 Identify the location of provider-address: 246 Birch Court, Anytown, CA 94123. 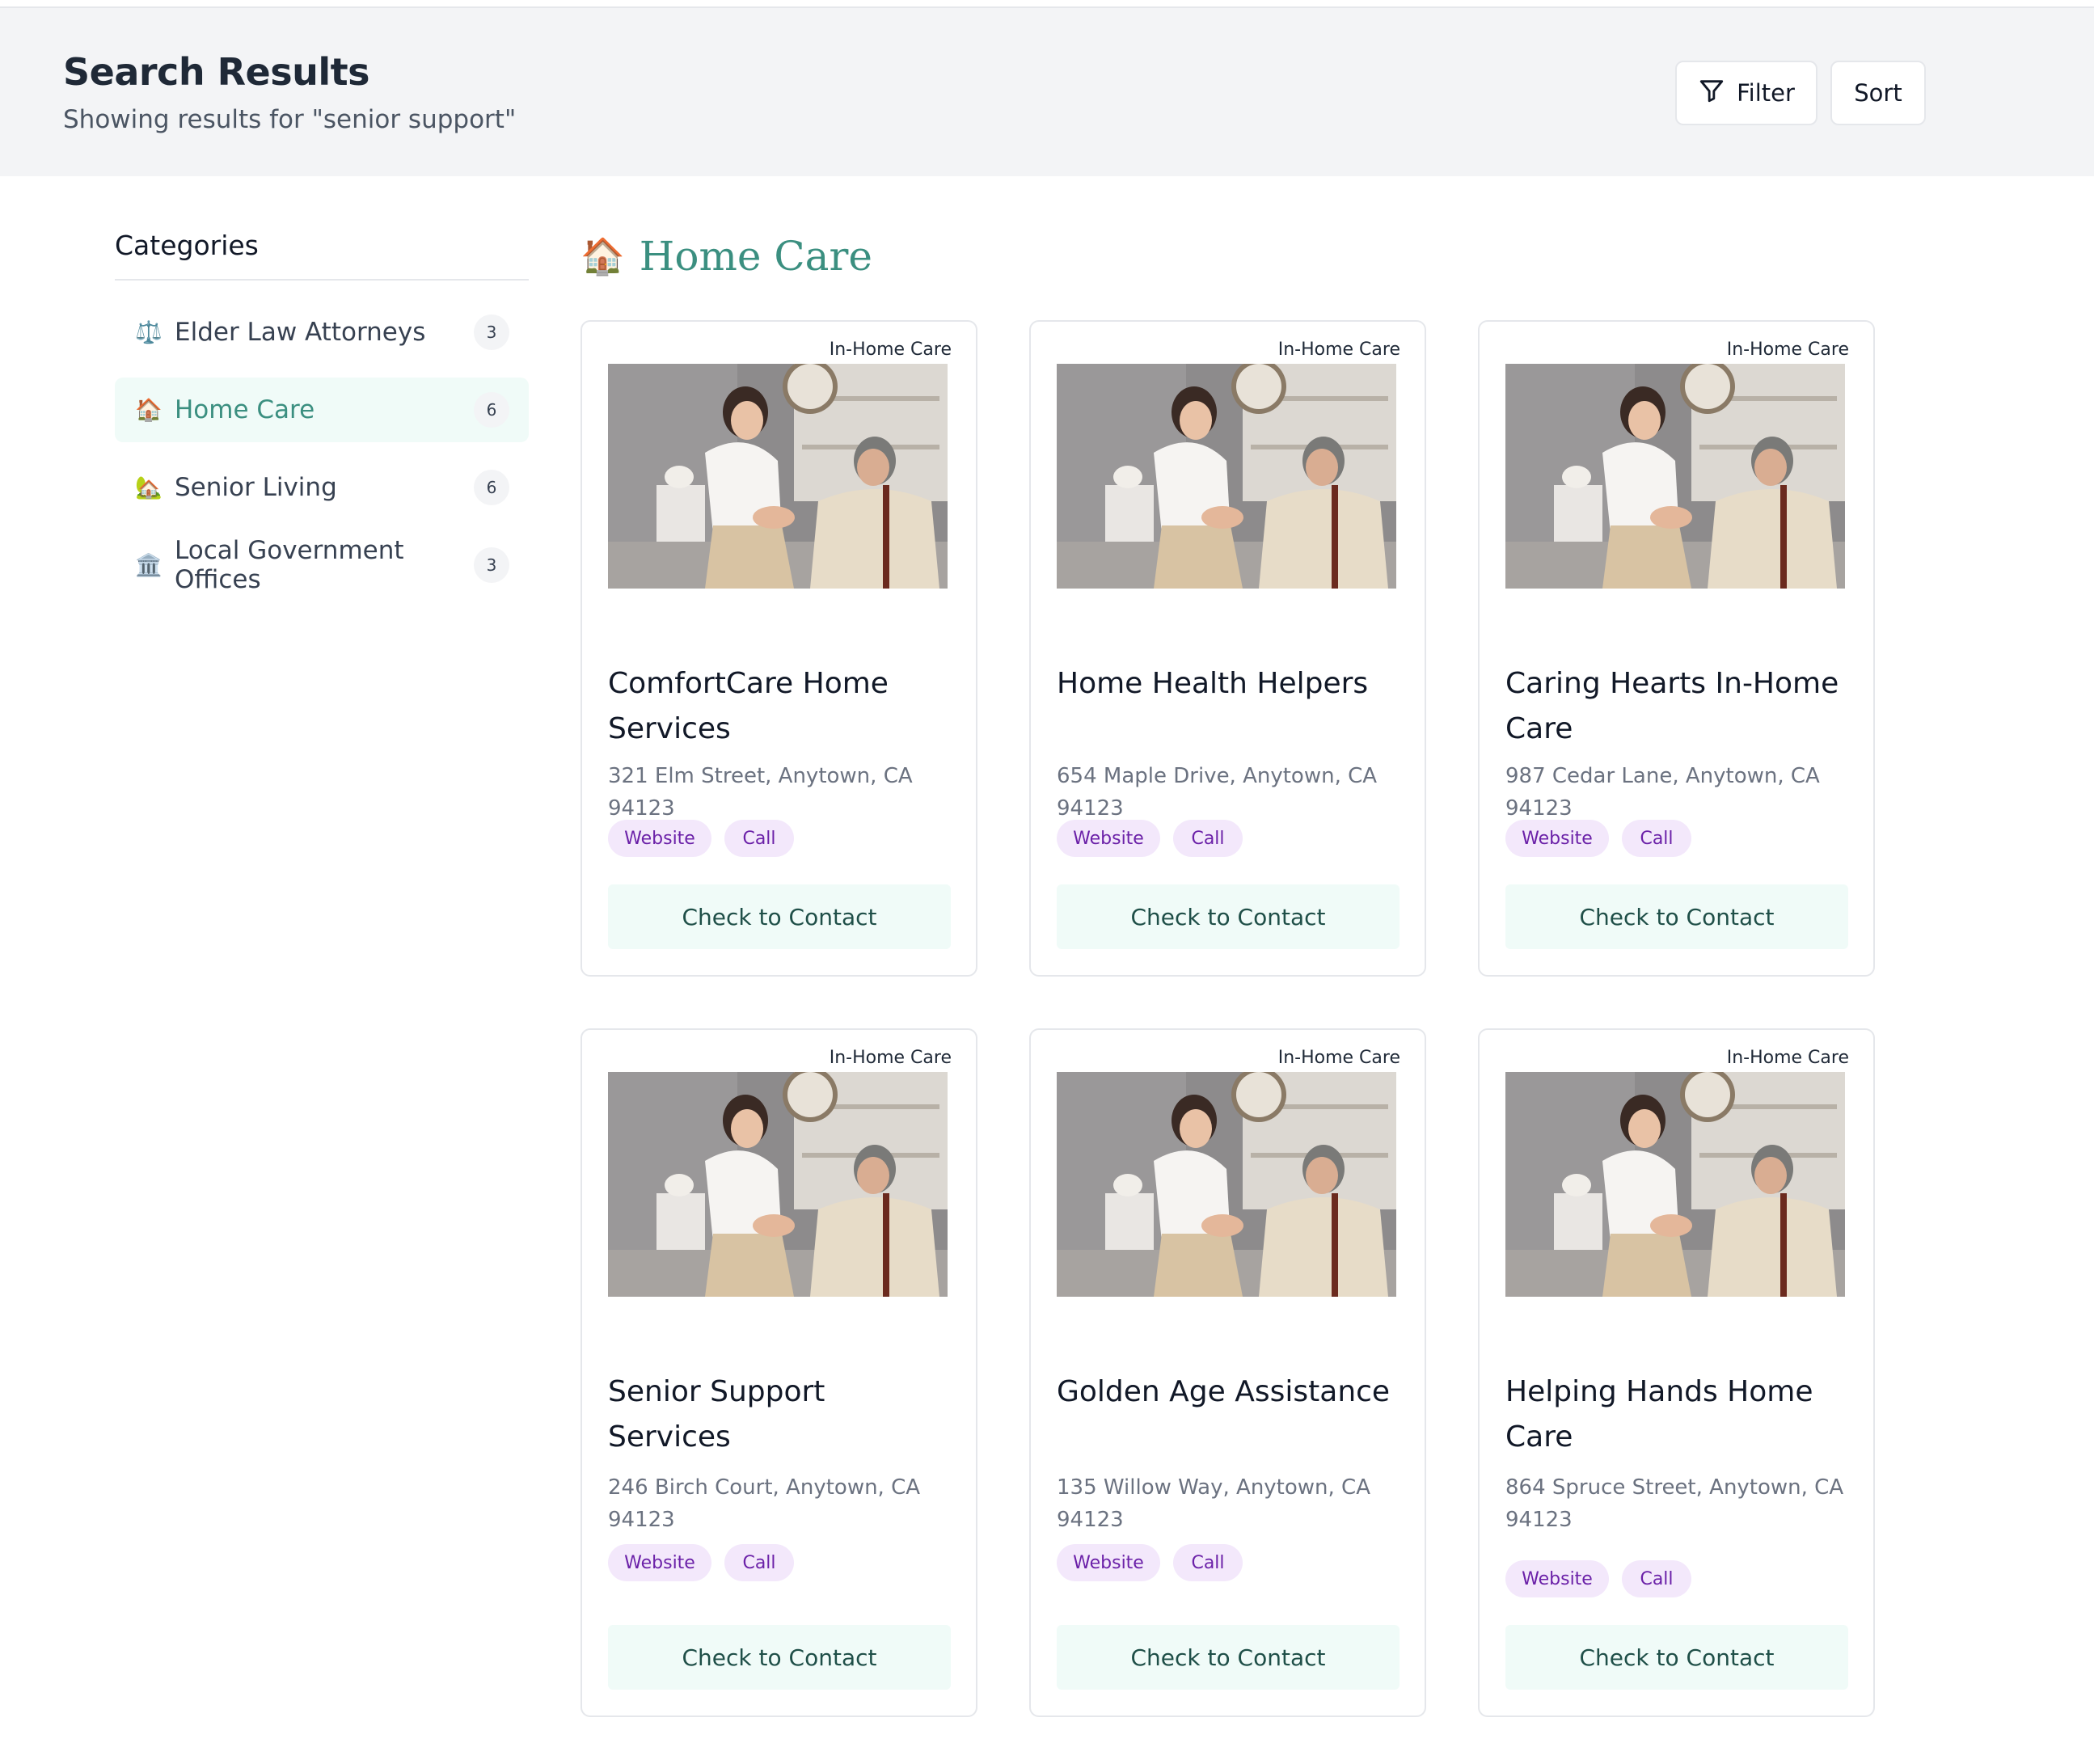
(764, 1504).